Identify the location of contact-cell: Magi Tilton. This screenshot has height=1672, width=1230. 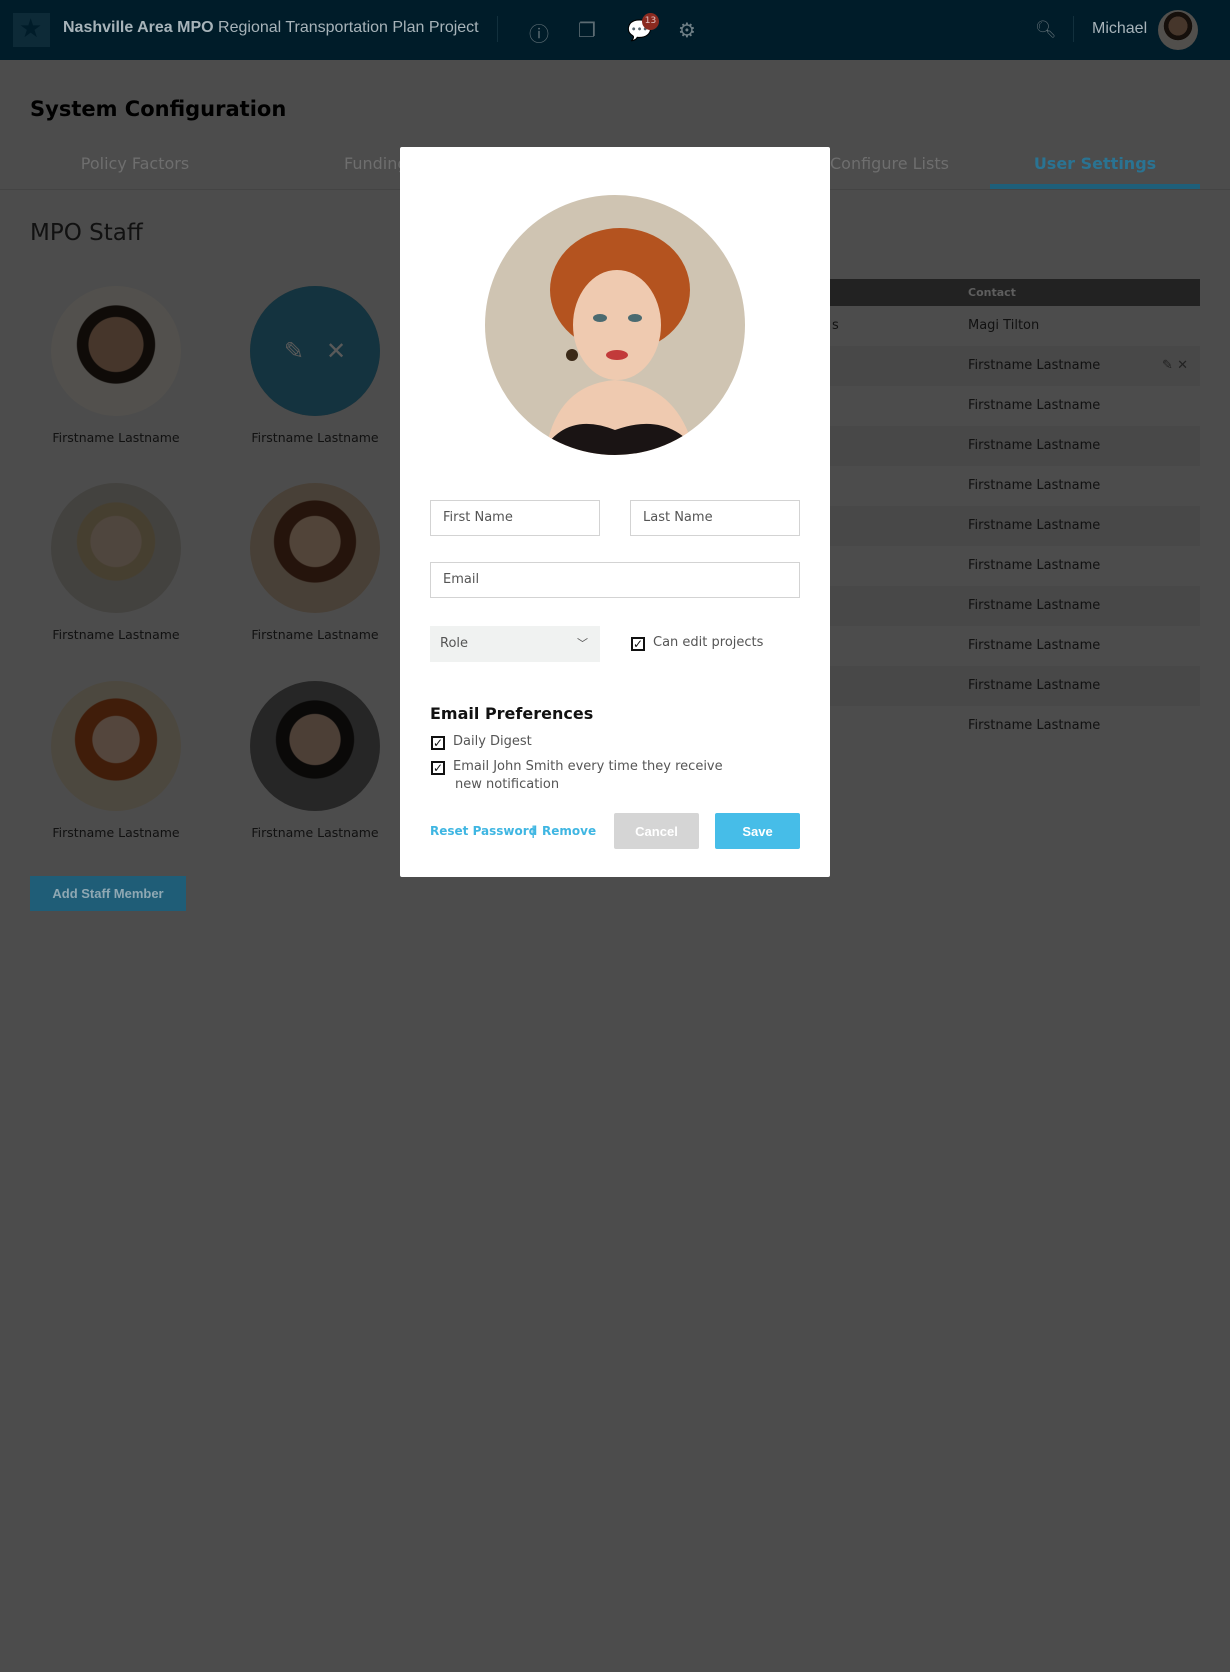
(1004, 325).